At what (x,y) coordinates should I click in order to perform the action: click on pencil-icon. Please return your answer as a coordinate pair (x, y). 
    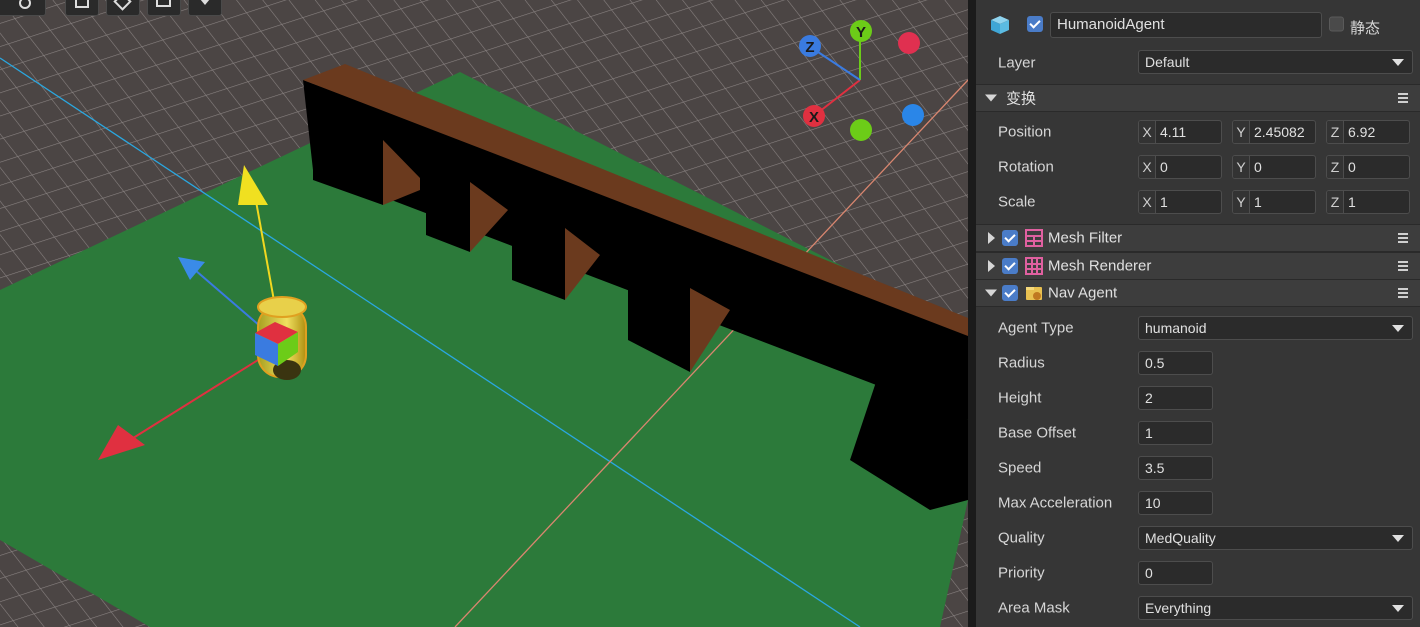
    Looking at the image, I should click on (82, 4).